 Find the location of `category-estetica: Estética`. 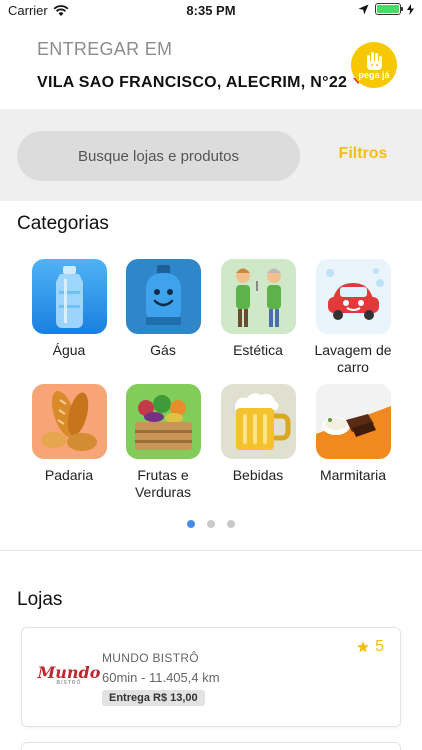

category-estetica: Estética is located at coordinates (258, 309).